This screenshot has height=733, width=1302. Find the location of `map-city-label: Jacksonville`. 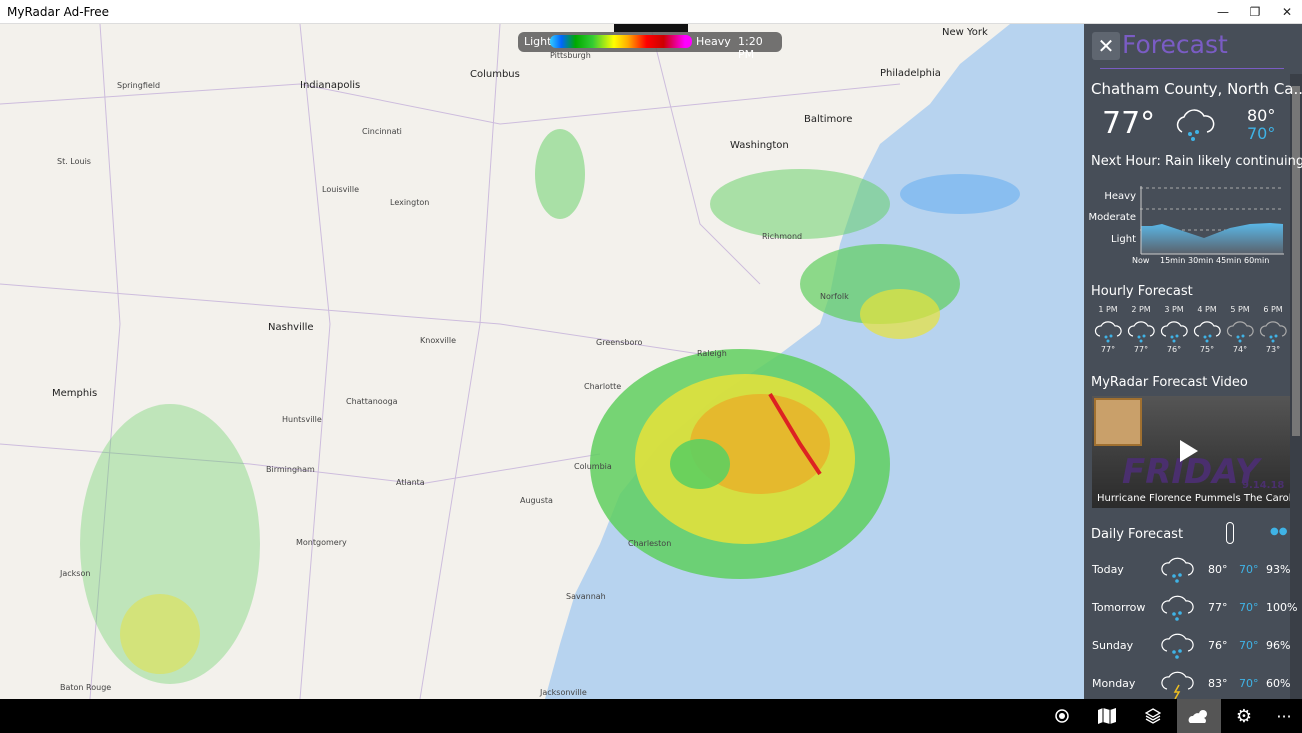

map-city-label: Jacksonville is located at coordinates (563, 692).